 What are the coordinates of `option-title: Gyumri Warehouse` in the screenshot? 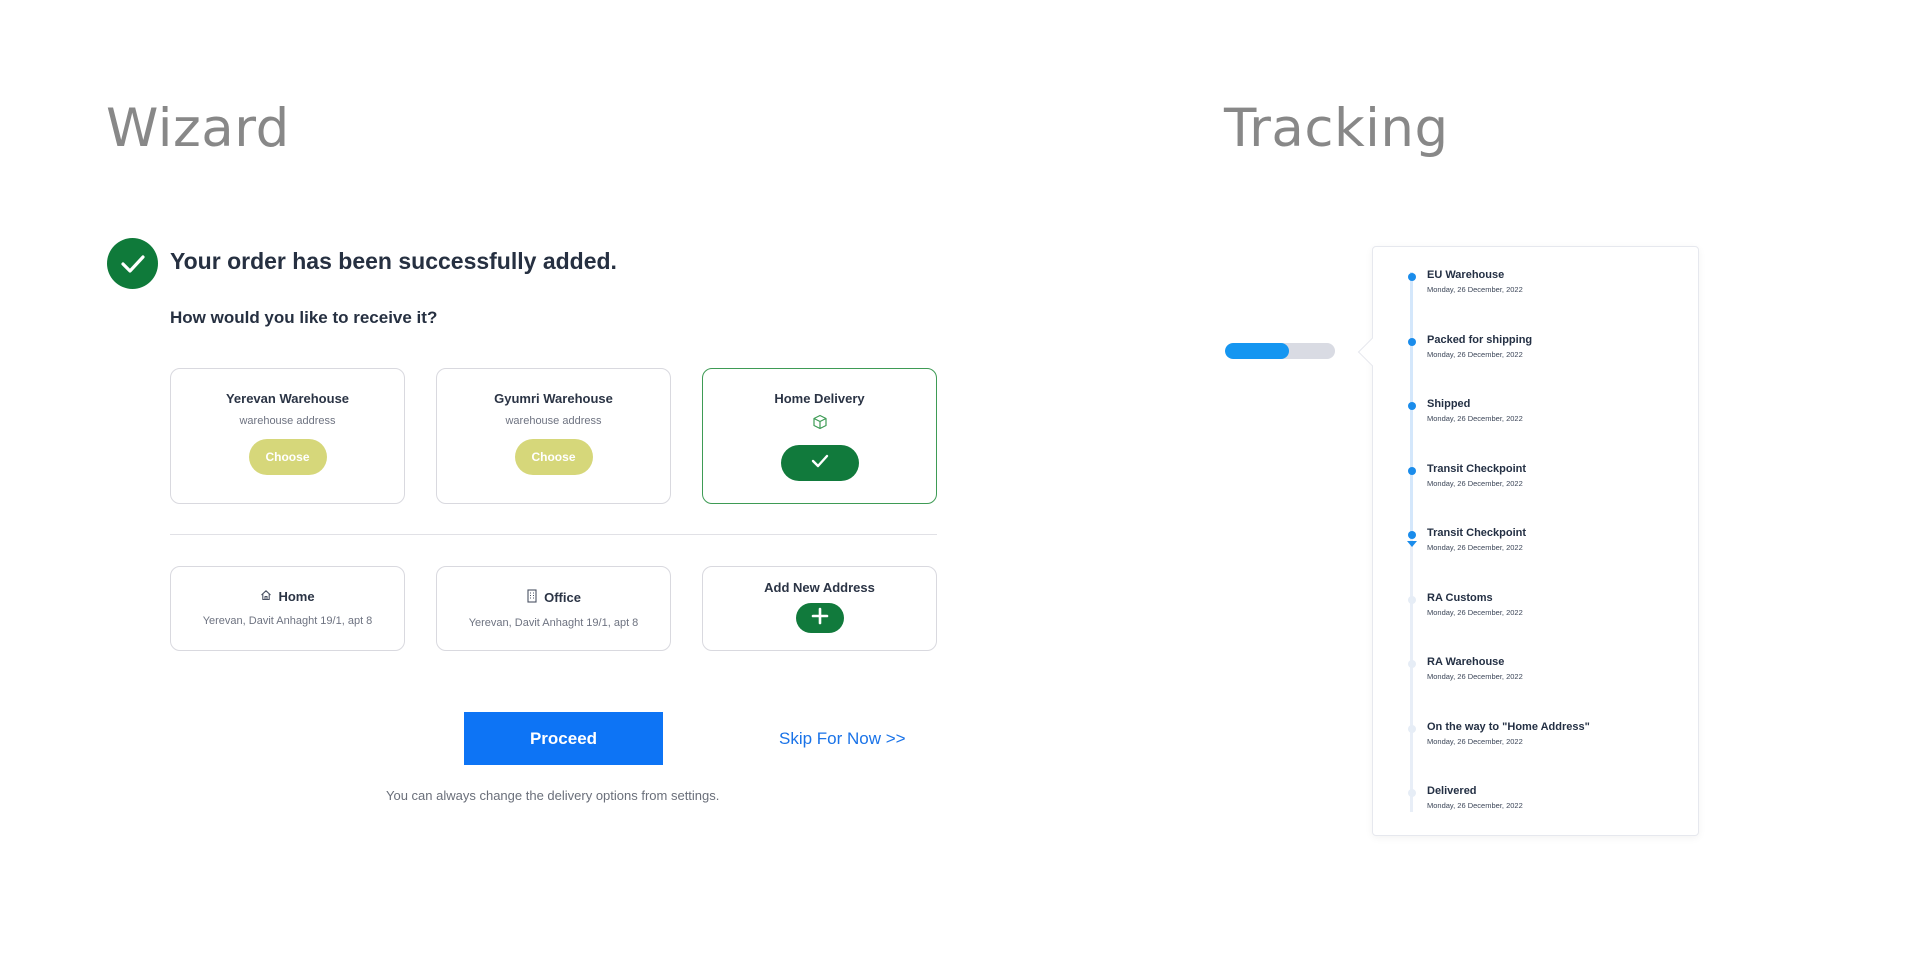 It's located at (553, 398).